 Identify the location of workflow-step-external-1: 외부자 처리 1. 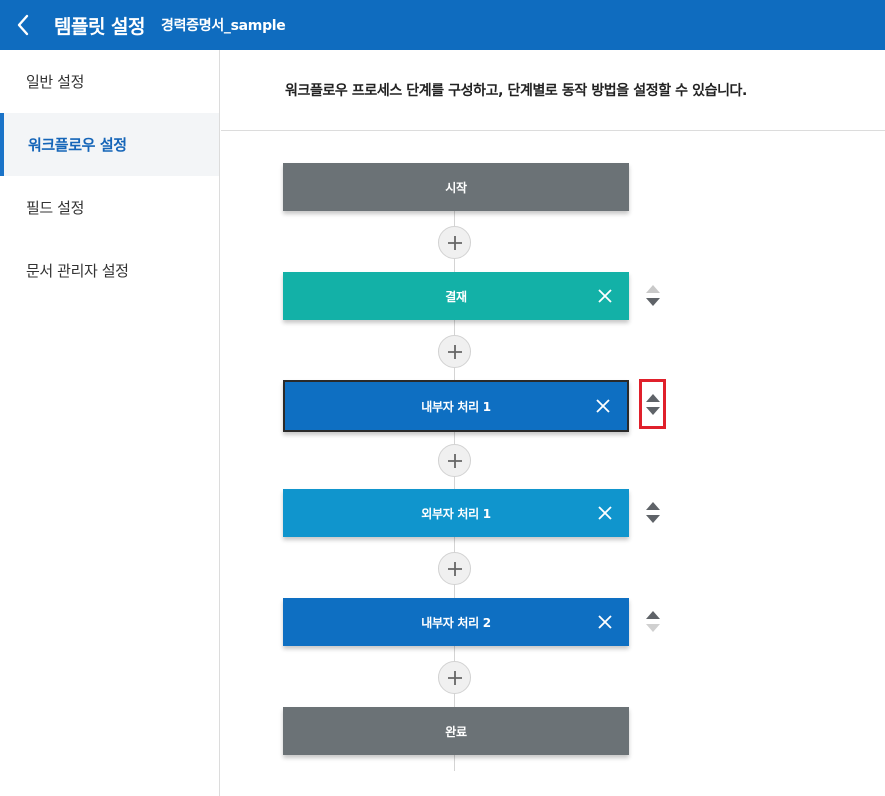
(456, 513).